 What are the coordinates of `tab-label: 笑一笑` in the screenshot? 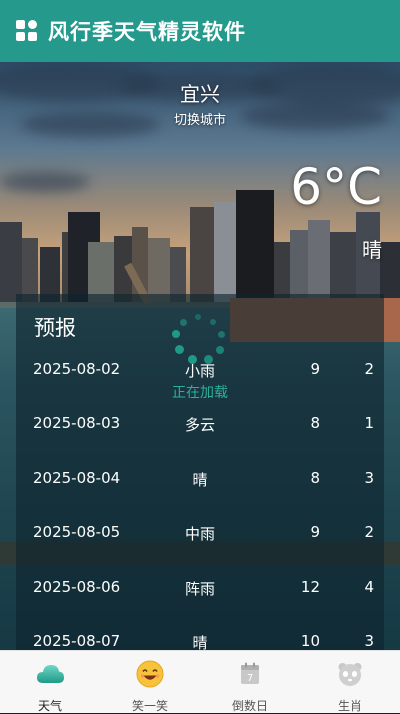 It's located at (149, 706).